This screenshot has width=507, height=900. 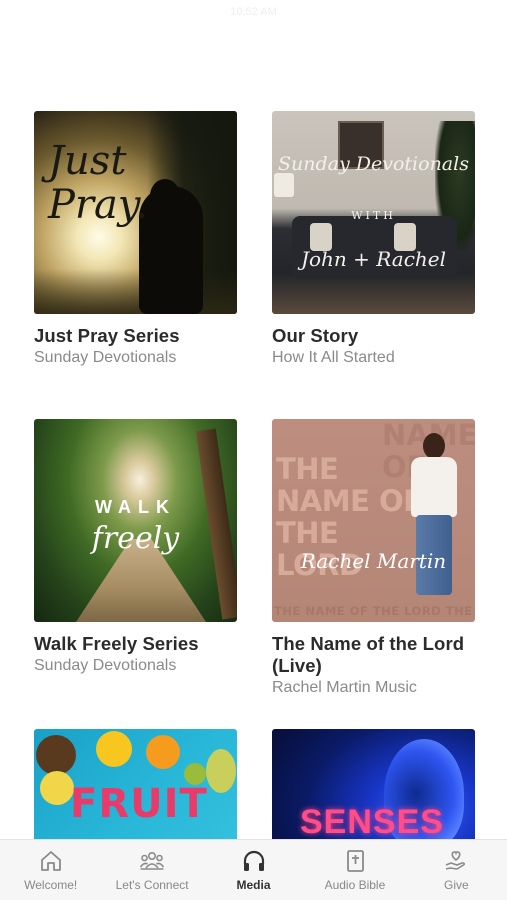 I want to click on tab-welcome: Welcome!, so click(x=50, y=870).